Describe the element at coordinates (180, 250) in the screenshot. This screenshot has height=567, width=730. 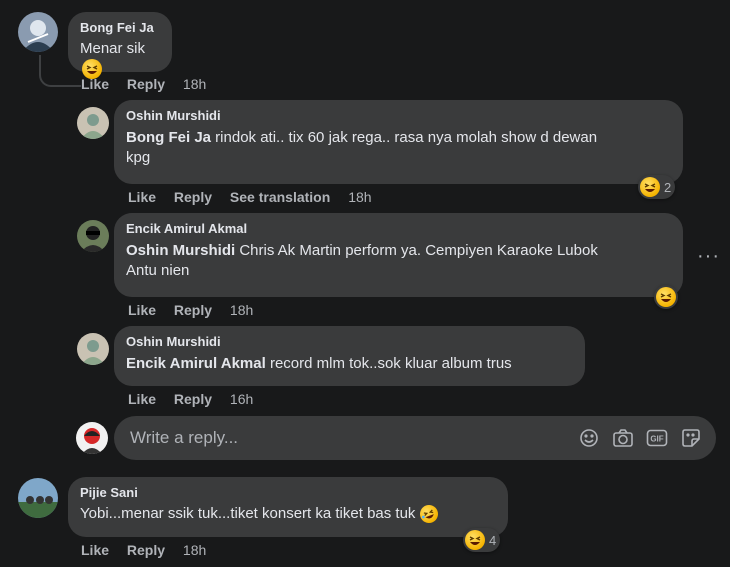
I see `mention-link: Oshin Murshidi` at that location.